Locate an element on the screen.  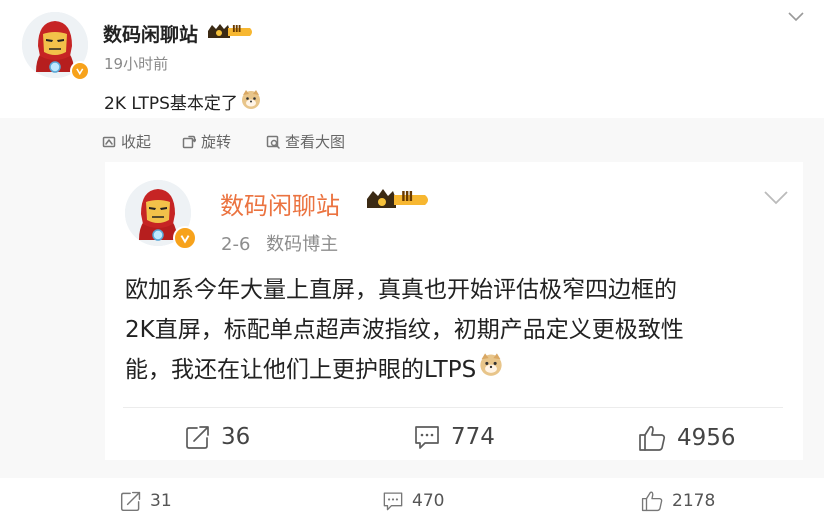
repost-date: 2-6 is located at coordinates (235, 244).